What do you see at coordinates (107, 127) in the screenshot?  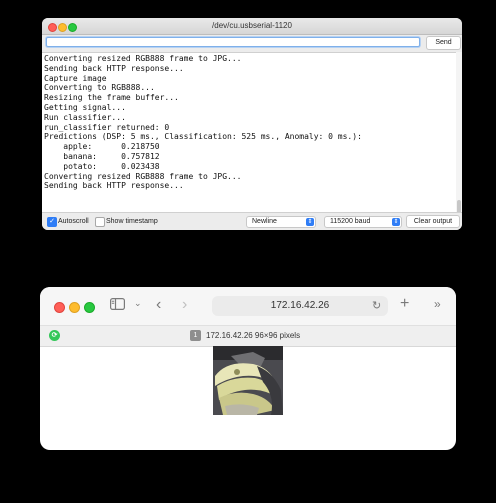 I see `serial-output-line: run_classifier returned: 0` at bounding box center [107, 127].